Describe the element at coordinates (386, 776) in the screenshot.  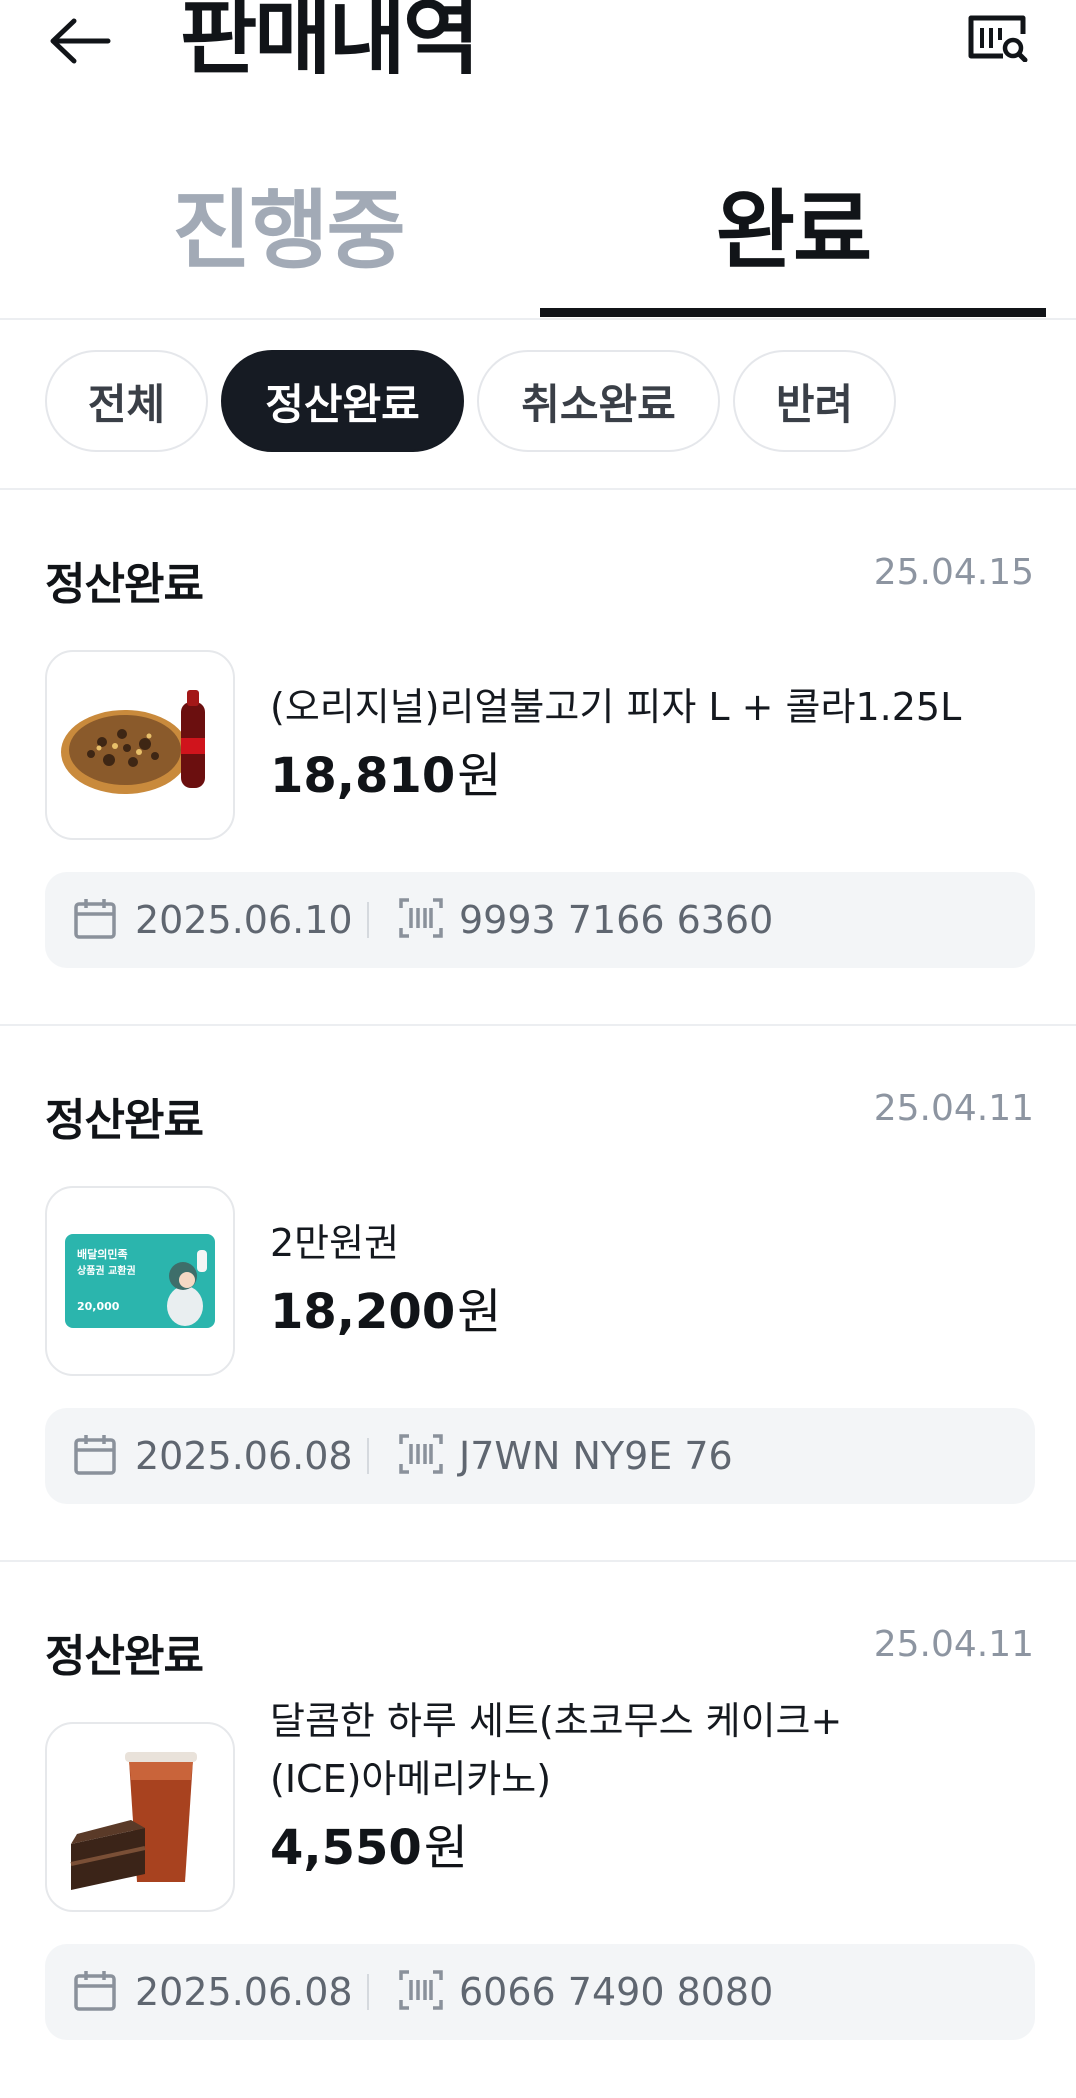
I see `product-price: 18,810원` at that location.